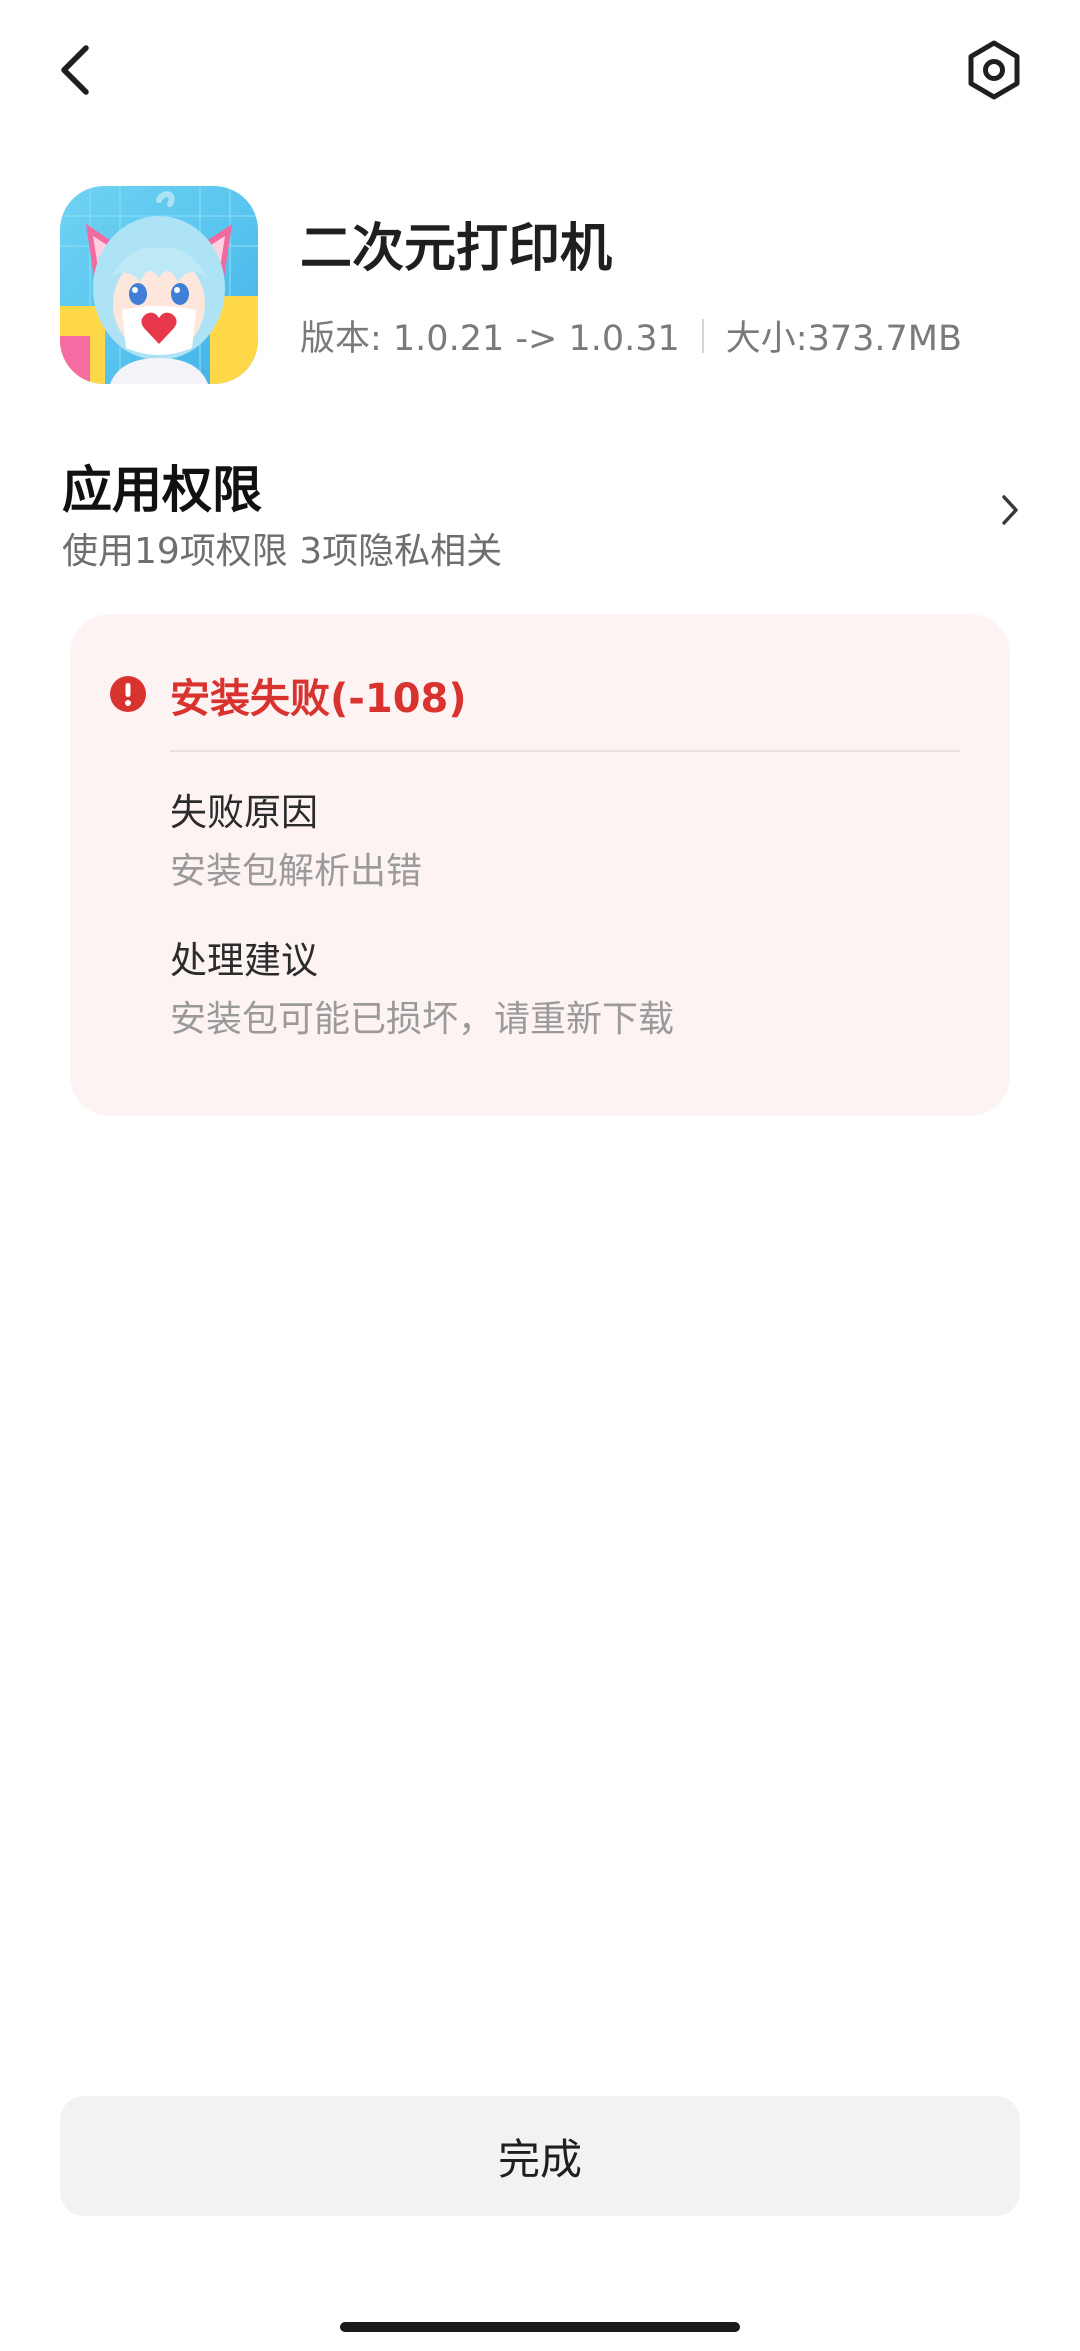 The height and width of the screenshot is (2351, 1080). I want to click on failure-reason-label: 失败原因, so click(244, 812).